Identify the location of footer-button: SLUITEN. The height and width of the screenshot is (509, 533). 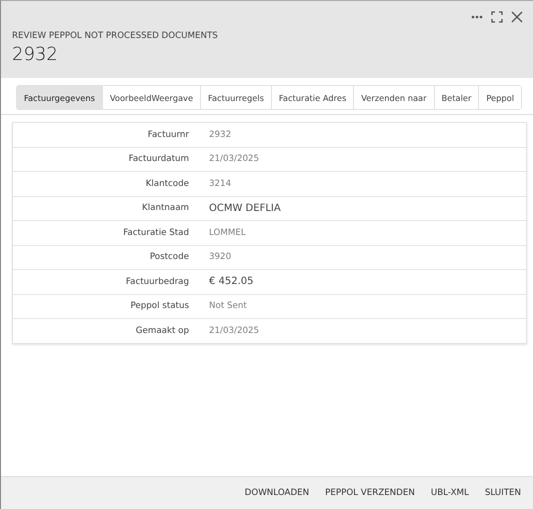
(502, 493).